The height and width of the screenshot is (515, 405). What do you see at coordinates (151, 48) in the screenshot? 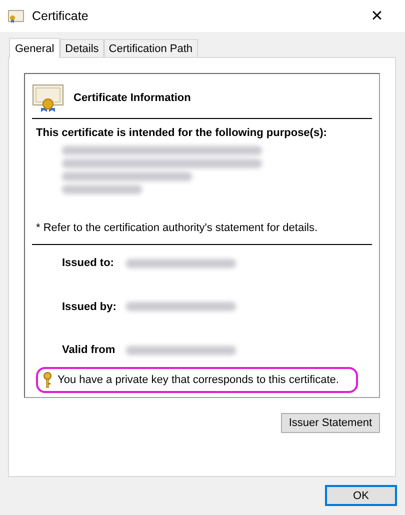
I see `tab: Certification Path` at bounding box center [151, 48].